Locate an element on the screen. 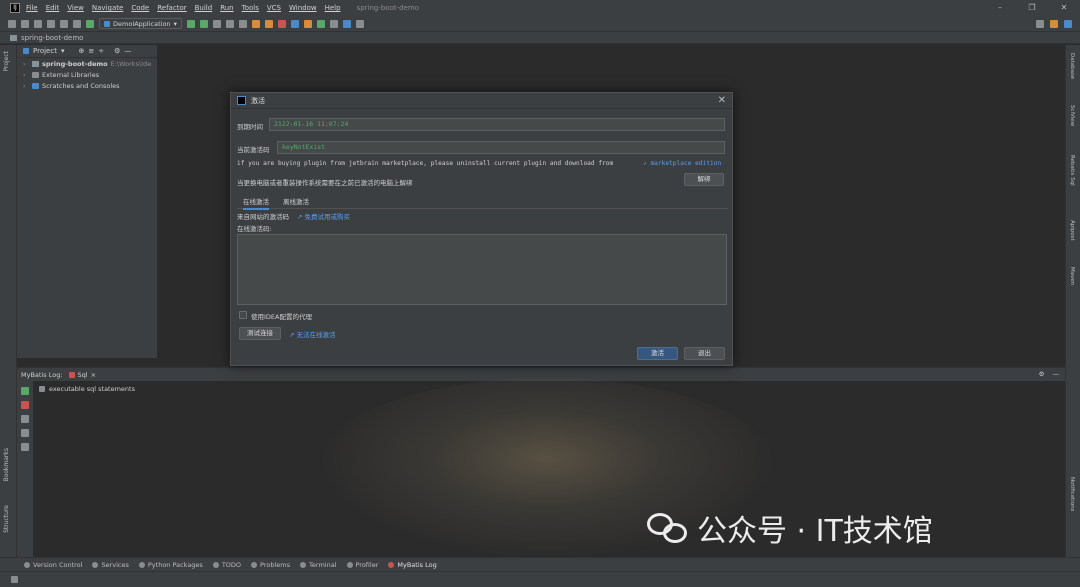 This screenshot has height=587, width=1080. panel-controls: ⚙ — is located at coordinates (1049, 374).